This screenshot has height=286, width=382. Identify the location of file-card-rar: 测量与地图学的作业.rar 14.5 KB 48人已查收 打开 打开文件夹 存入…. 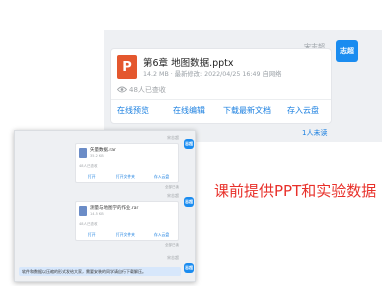
(127, 221).